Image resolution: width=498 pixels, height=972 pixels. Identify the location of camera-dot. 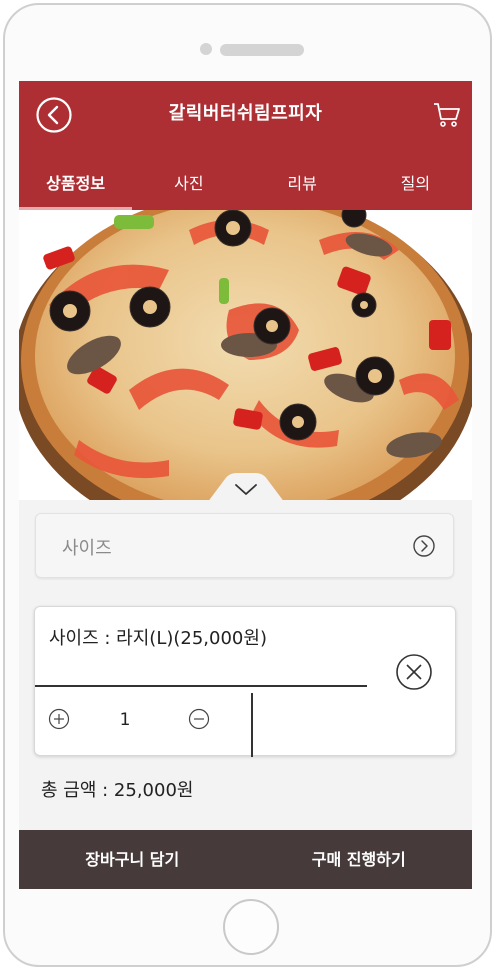
(206, 49).